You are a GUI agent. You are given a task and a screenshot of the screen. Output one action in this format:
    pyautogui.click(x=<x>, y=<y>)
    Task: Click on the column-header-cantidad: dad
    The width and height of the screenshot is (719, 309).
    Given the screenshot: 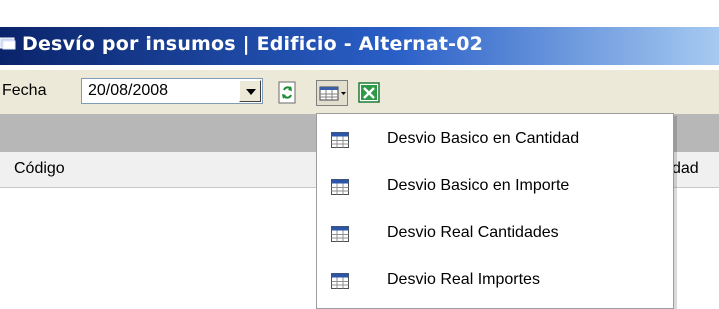 What is the action you would take?
    pyautogui.click(x=685, y=169)
    